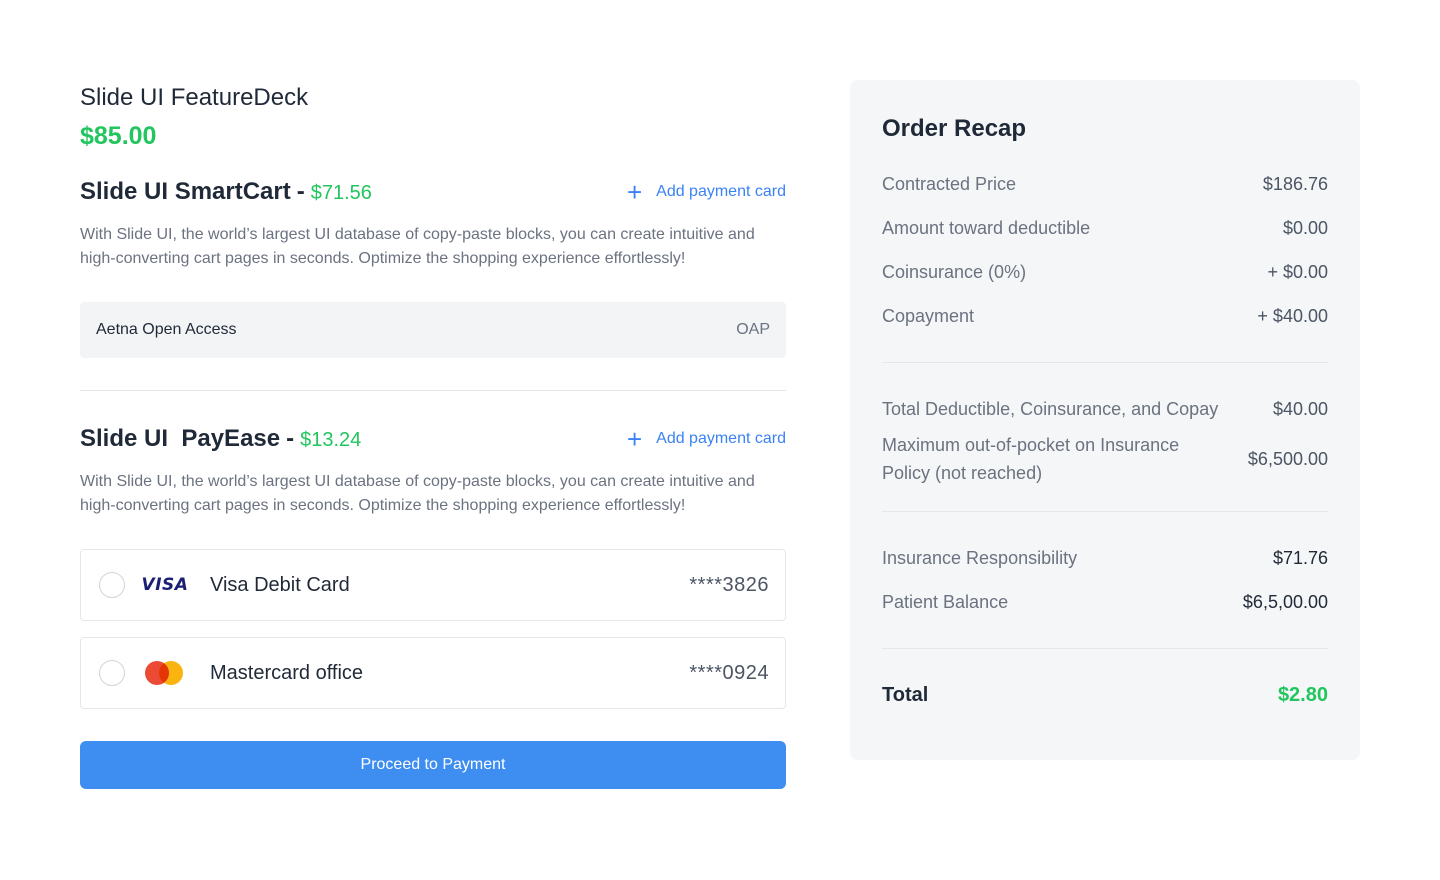  I want to click on recap-label: Insurance Responsibility, so click(980, 557).